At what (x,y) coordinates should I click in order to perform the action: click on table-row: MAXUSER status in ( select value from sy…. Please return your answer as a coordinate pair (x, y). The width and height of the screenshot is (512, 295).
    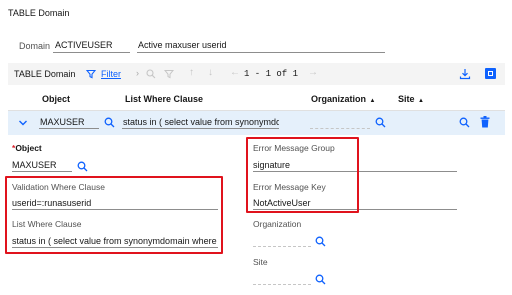
    Looking at the image, I should click on (256, 123).